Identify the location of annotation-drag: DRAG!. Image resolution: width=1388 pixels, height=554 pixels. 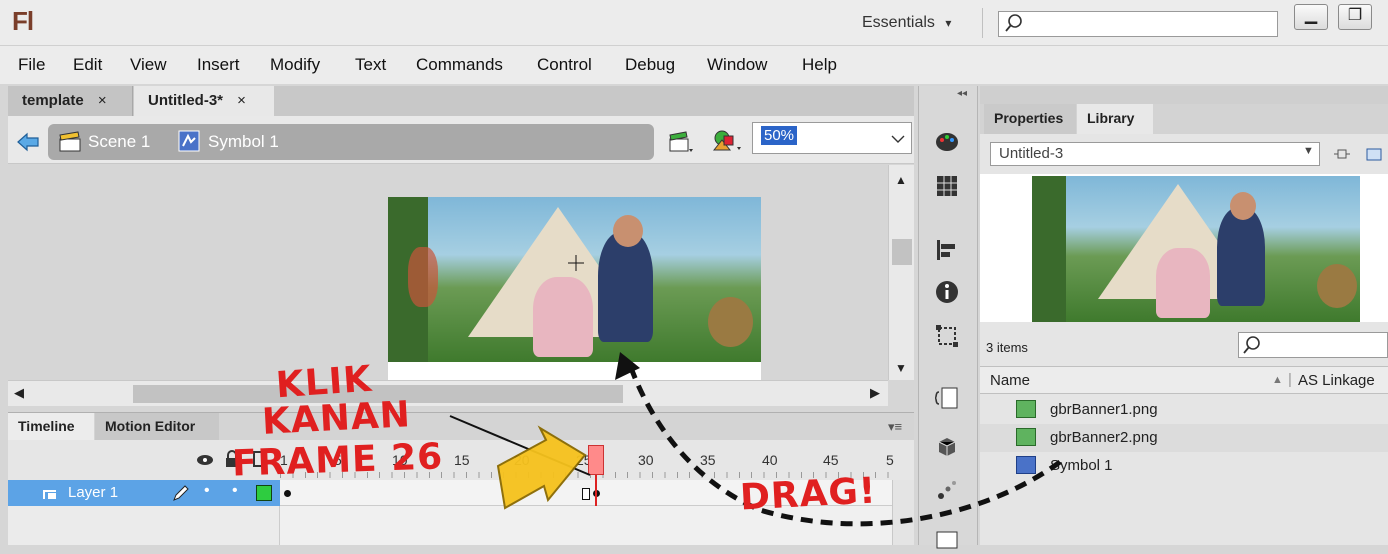
(808, 494).